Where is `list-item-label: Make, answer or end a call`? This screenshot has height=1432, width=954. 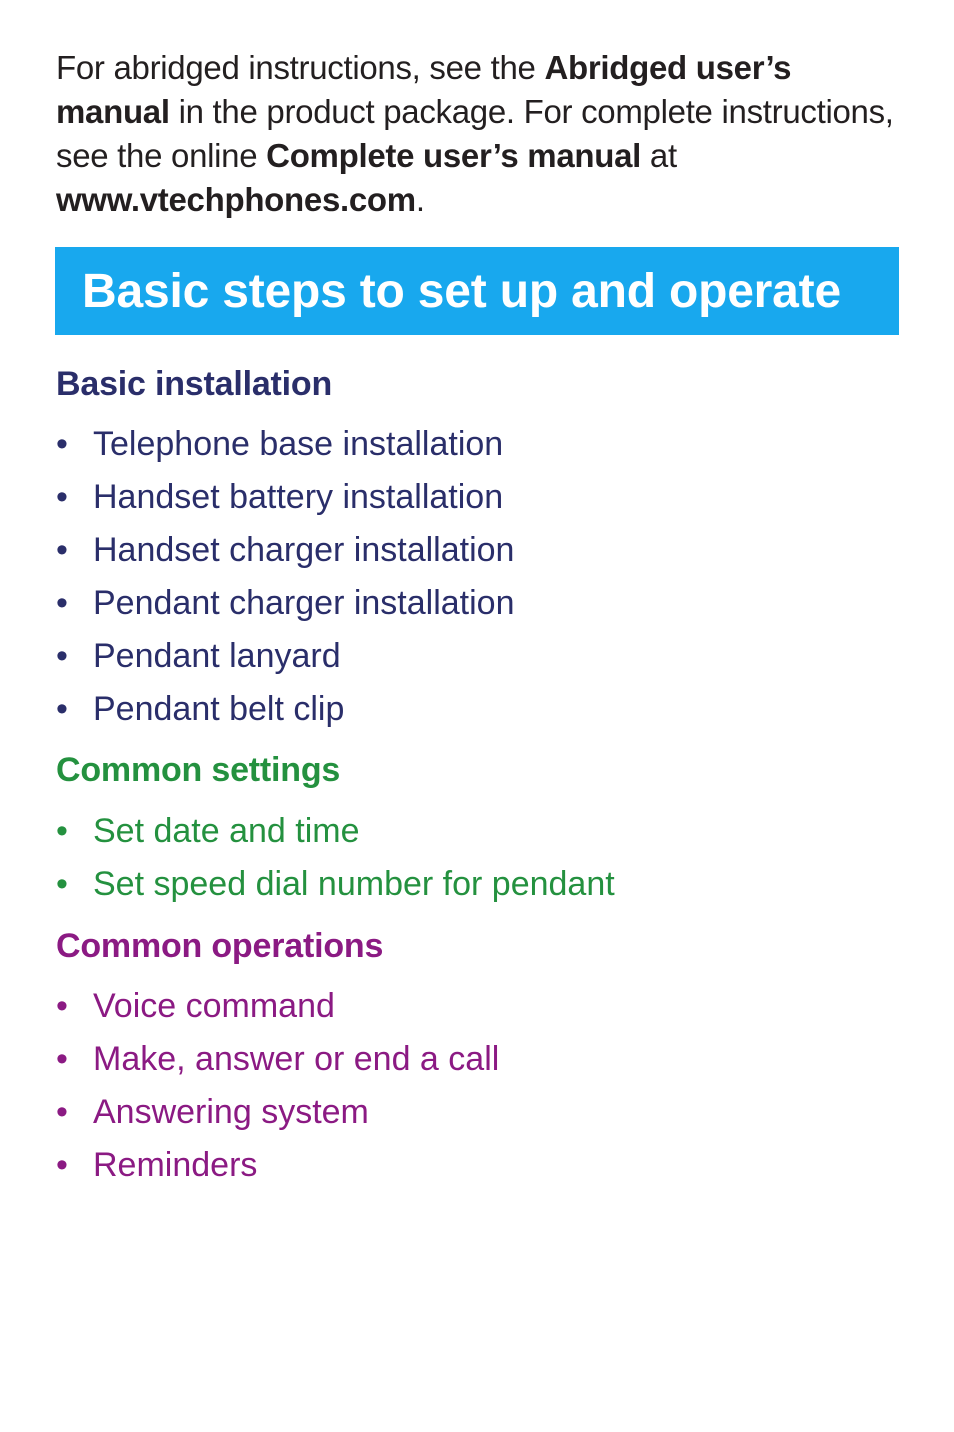 list-item-label: Make, answer or end a call is located at coordinates (296, 1059).